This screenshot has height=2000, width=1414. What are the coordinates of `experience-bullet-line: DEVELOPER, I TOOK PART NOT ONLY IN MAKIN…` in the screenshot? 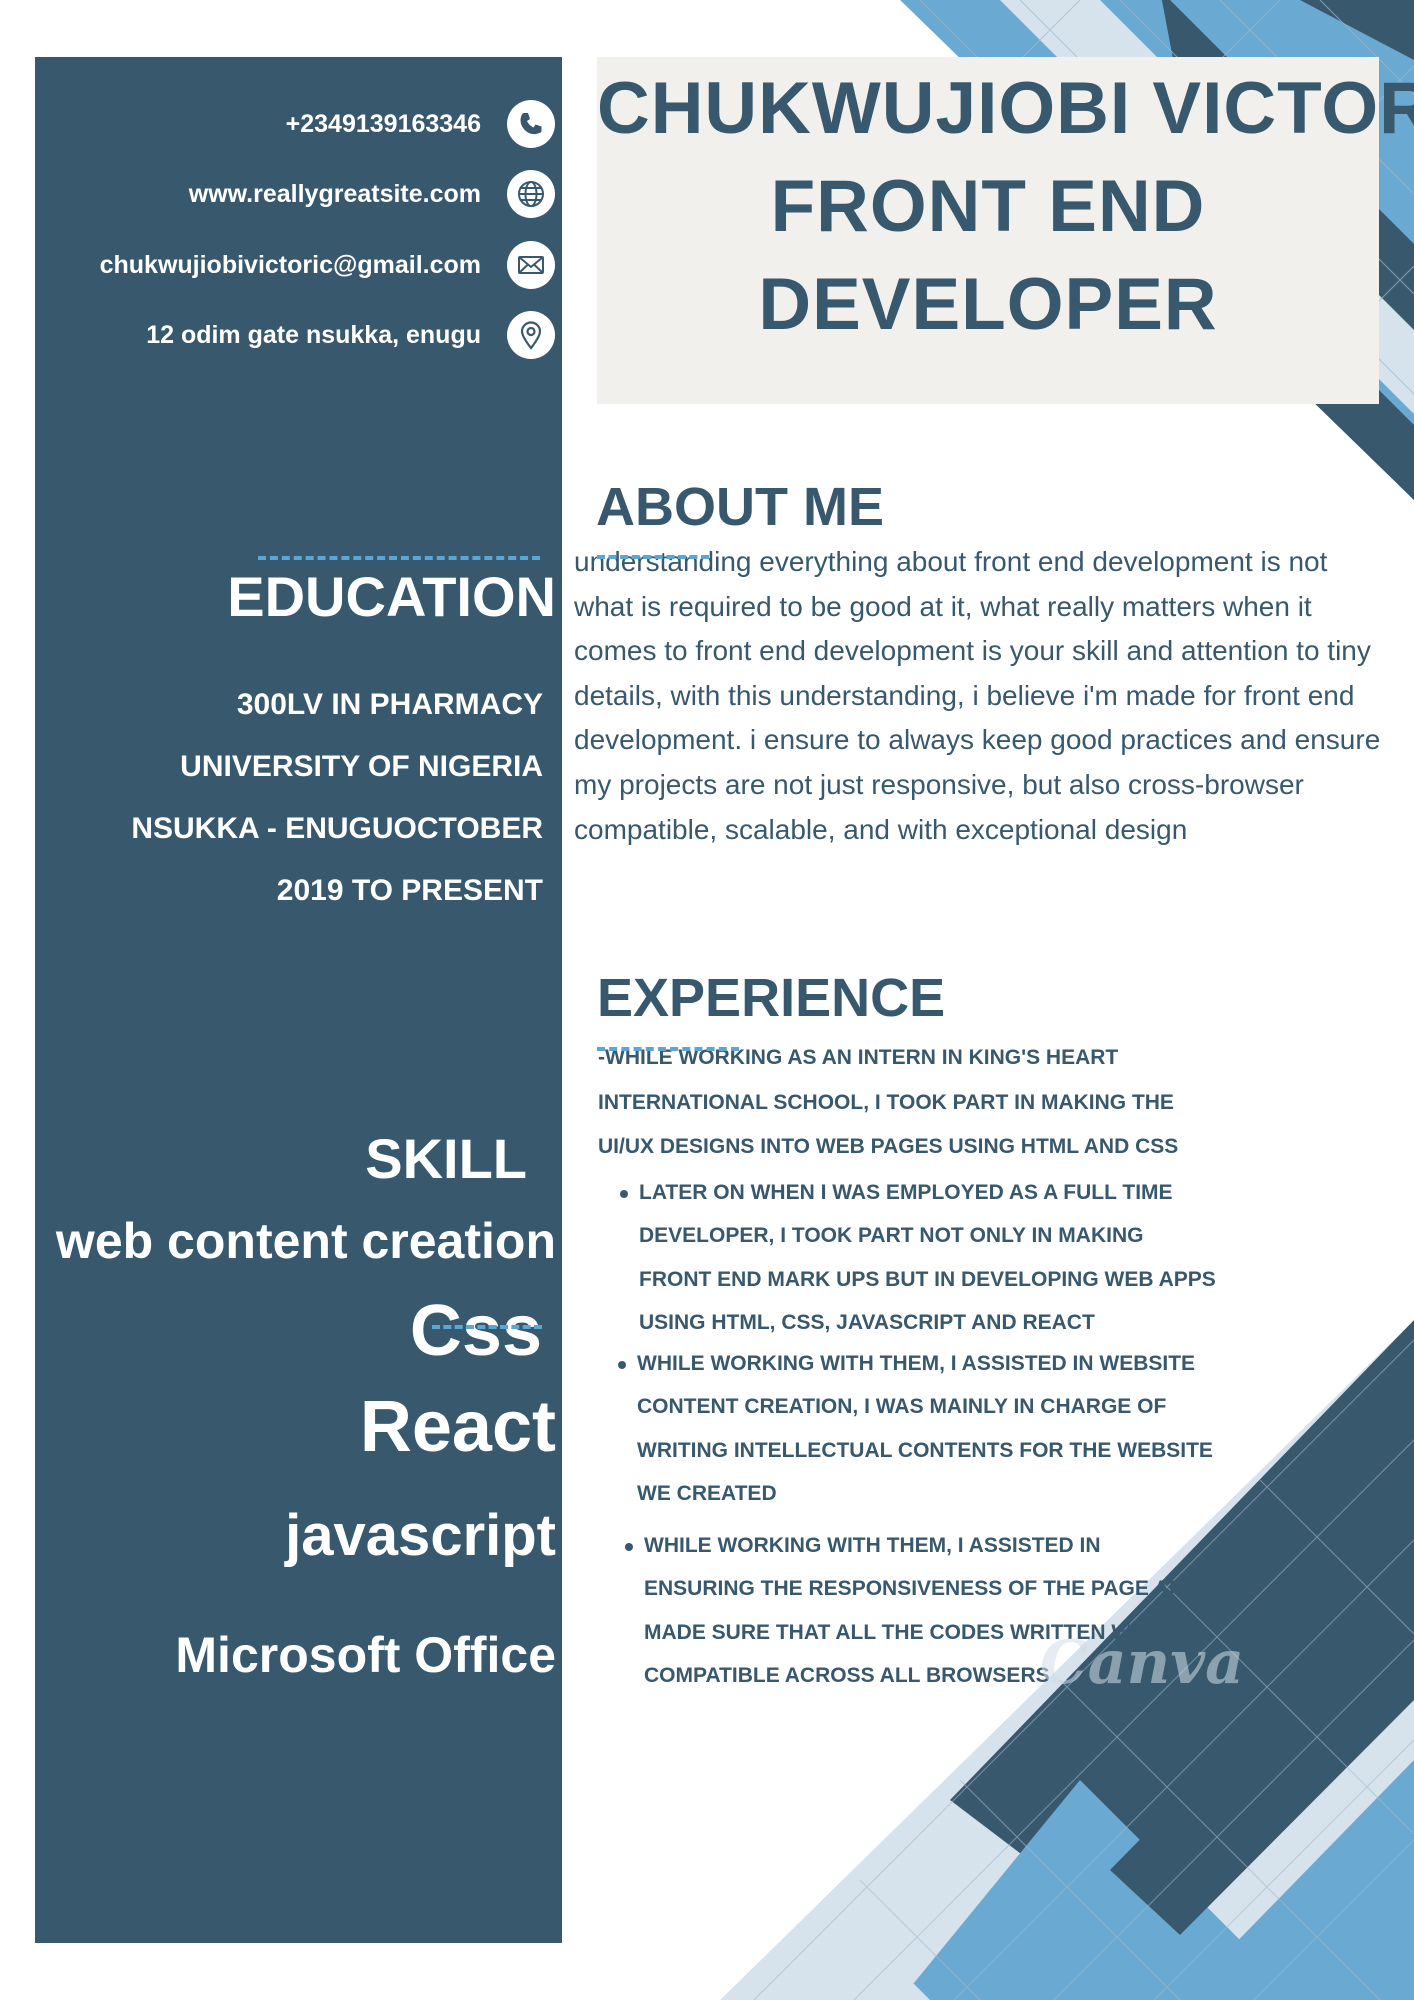 It's located at (891, 1236).